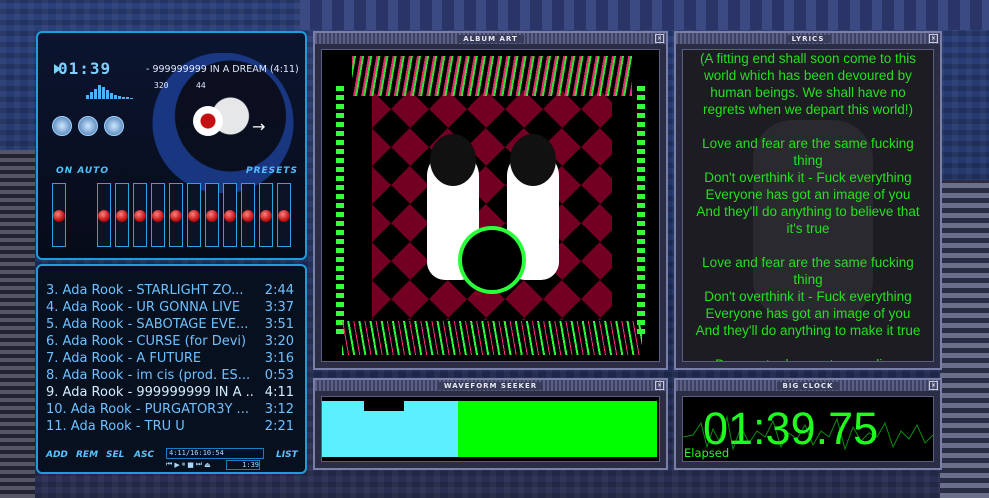 The height and width of the screenshot is (498, 989). I want to click on lyrics-gap, so click(808, 347).